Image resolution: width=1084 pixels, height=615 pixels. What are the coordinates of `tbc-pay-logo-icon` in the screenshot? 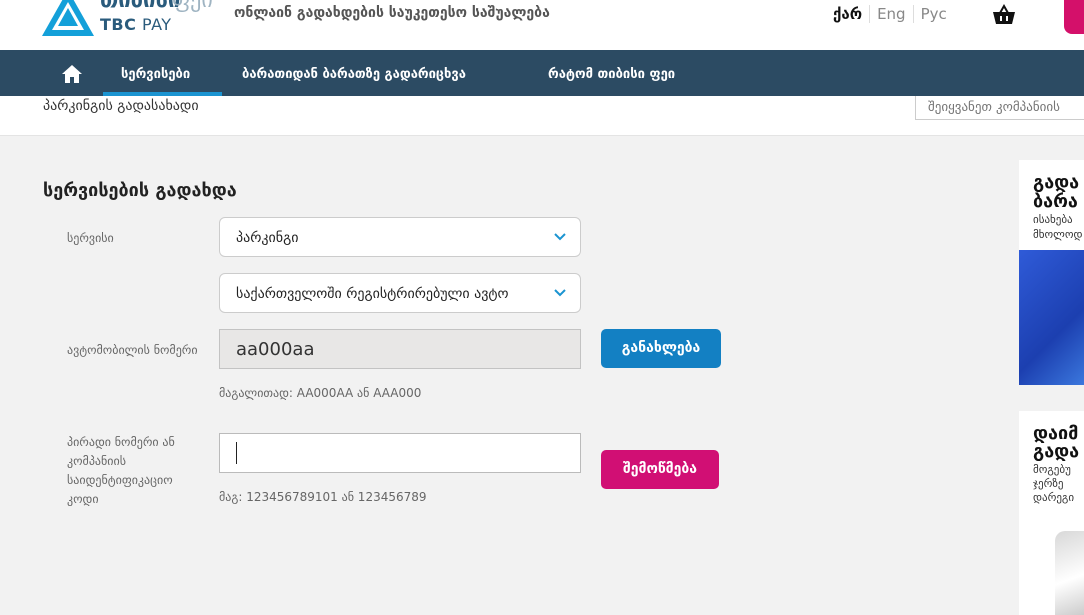 It's located at (68, 18).